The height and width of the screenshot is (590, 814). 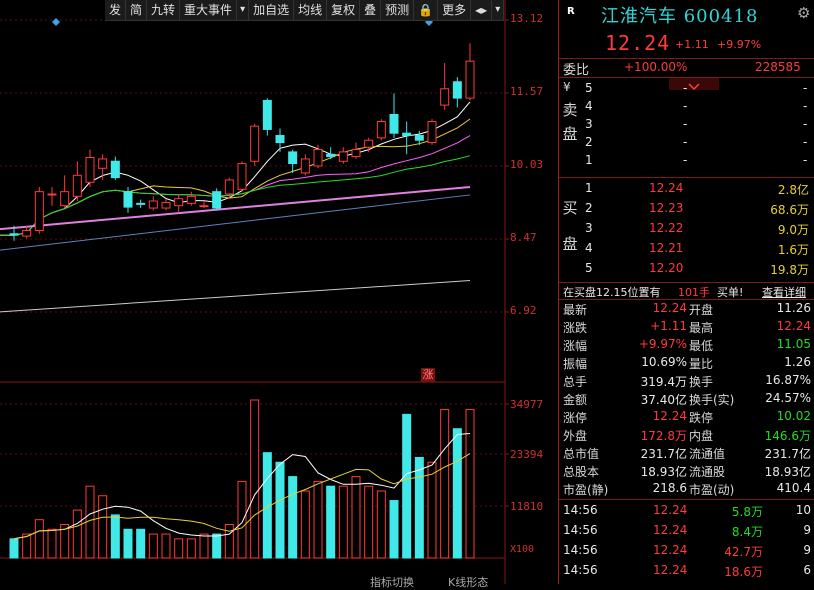 What do you see at coordinates (398, 10) in the screenshot?
I see `toolbar-item-9: 预测` at bounding box center [398, 10].